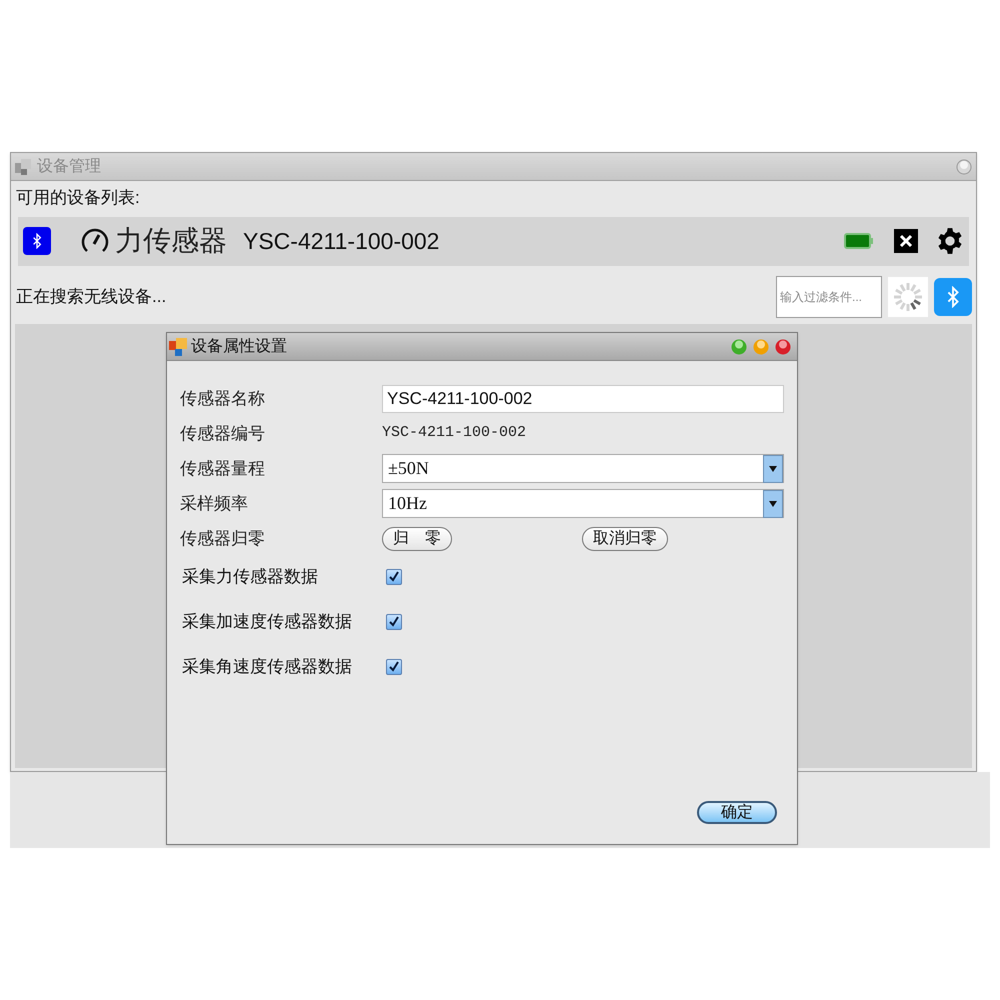 The image size is (1000, 1000). What do you see at coordinates (267, 667) in the screenshot?
I see `checkbox-label: 采集角速度传感器数据` at bounding box center [267, 667].